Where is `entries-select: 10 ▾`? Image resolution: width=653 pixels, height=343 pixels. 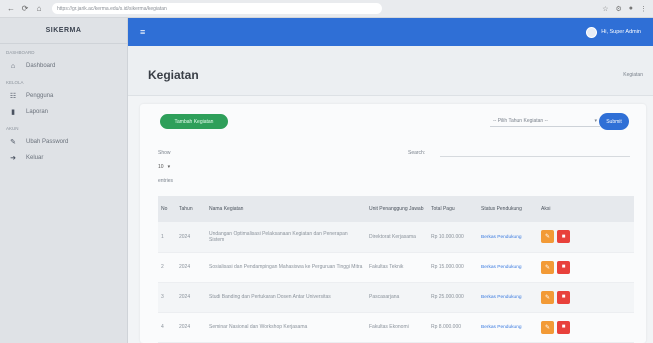 entries-select: 10 ▾ is located at coordinates (172, 167).